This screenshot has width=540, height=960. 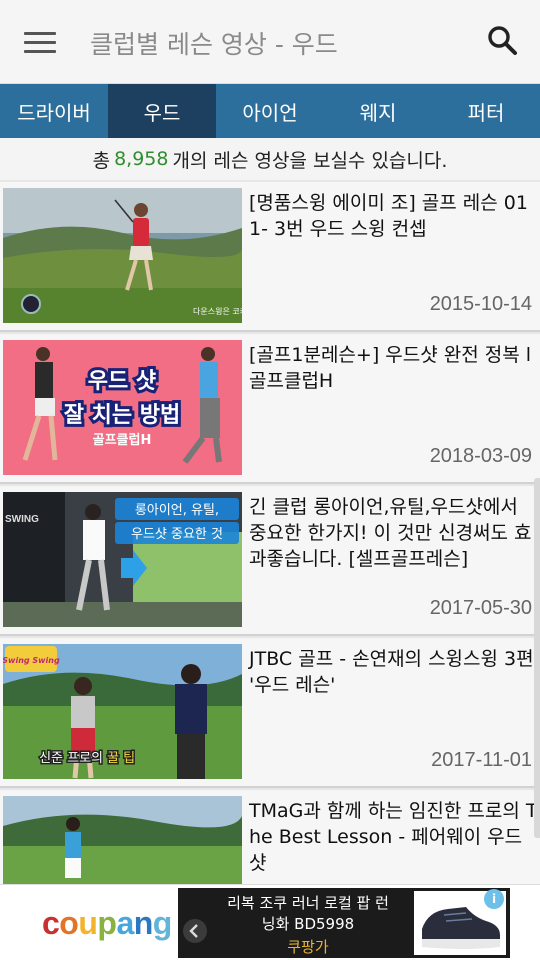 What do you see at coordinates (310, 160) in the screenshot?
I see `count-suffix: 개의 레슨 영상을 보실수 있습니다.` at bounding box center [310, 160].